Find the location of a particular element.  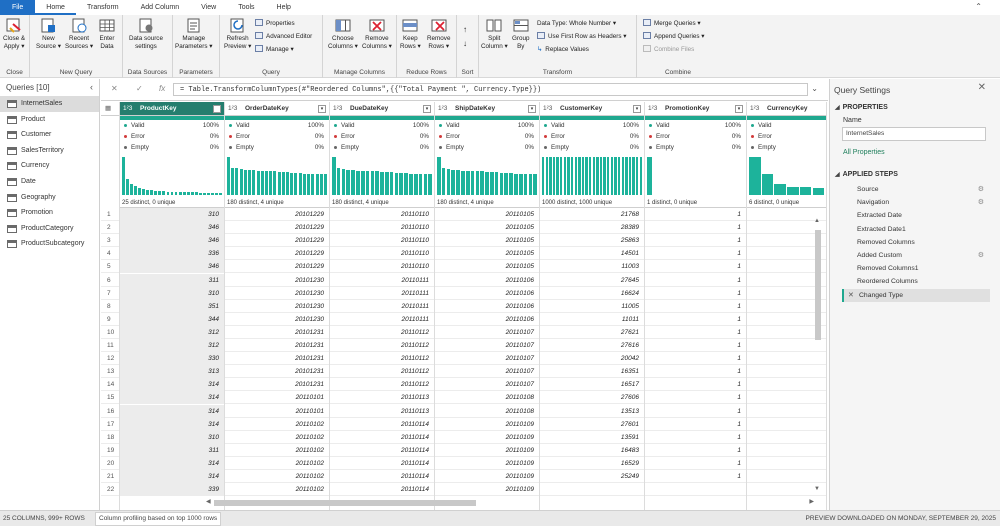

table-cell: 20110102 is located at coordinates (277, 424).